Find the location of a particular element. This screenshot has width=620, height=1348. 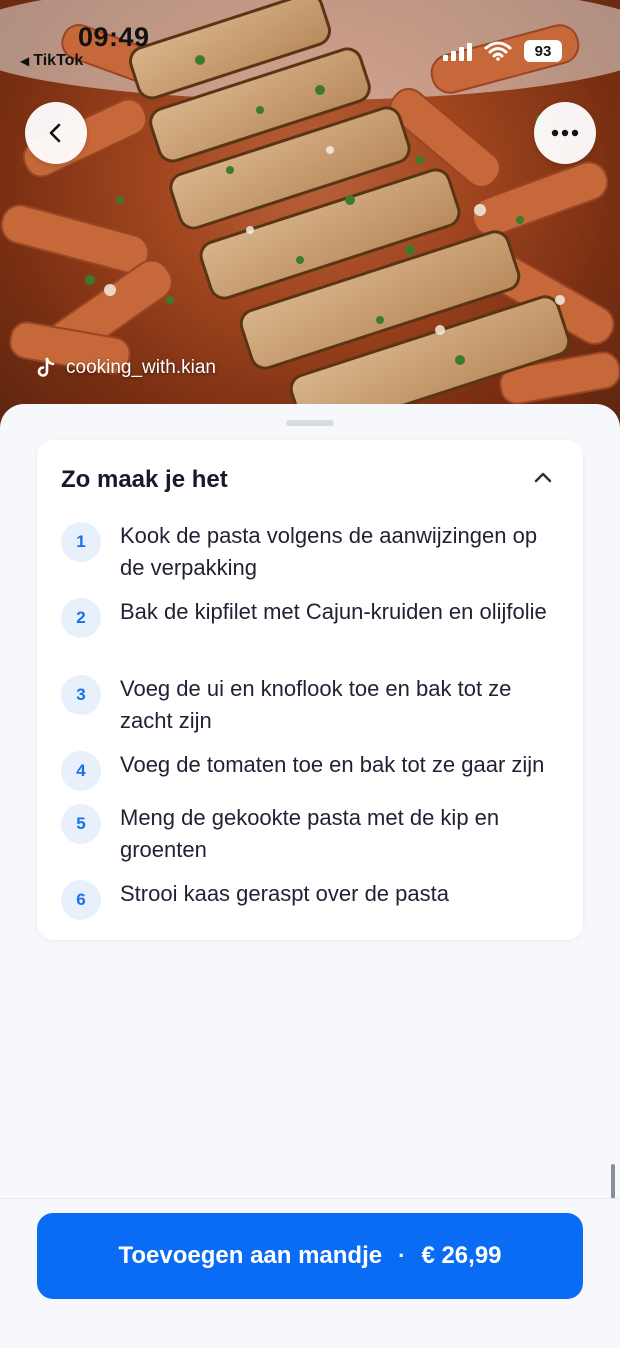

wifi-icon is located at coordinates (498, 51).